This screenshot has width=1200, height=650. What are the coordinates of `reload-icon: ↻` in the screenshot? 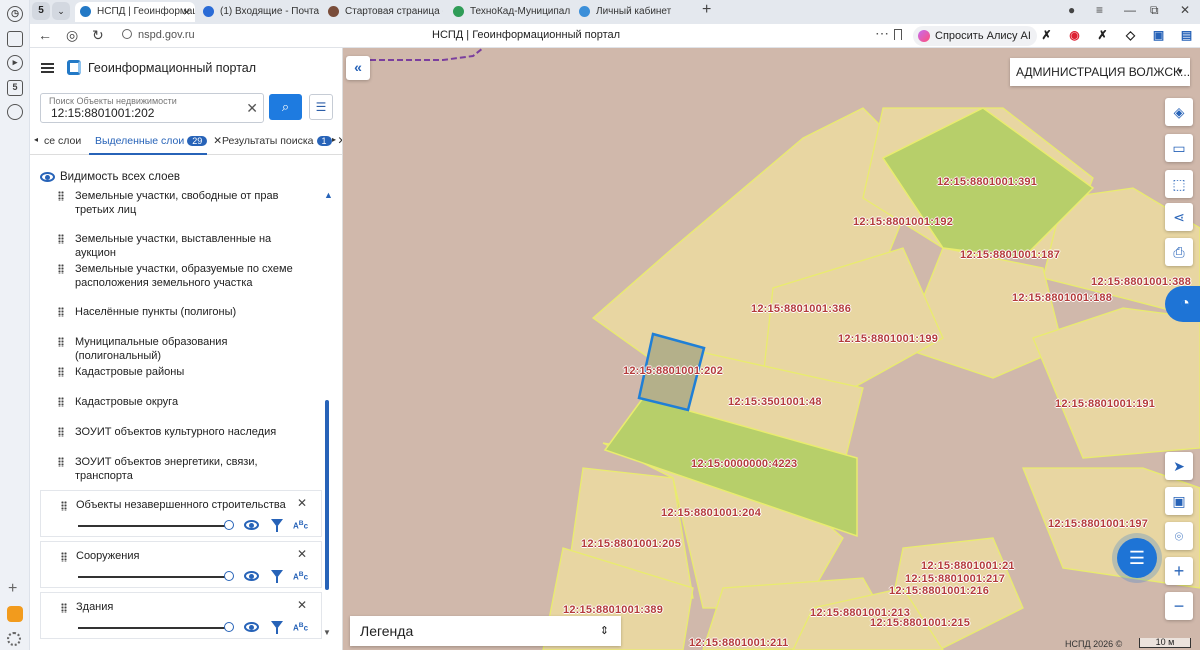 It's located at (98, 35).